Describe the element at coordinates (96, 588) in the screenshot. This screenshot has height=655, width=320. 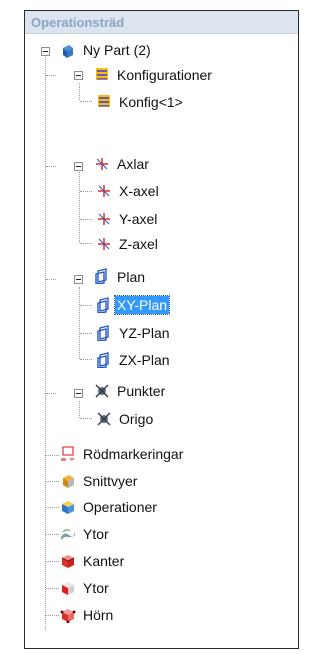
I see `tree-item-faces: Ytor` at that location.